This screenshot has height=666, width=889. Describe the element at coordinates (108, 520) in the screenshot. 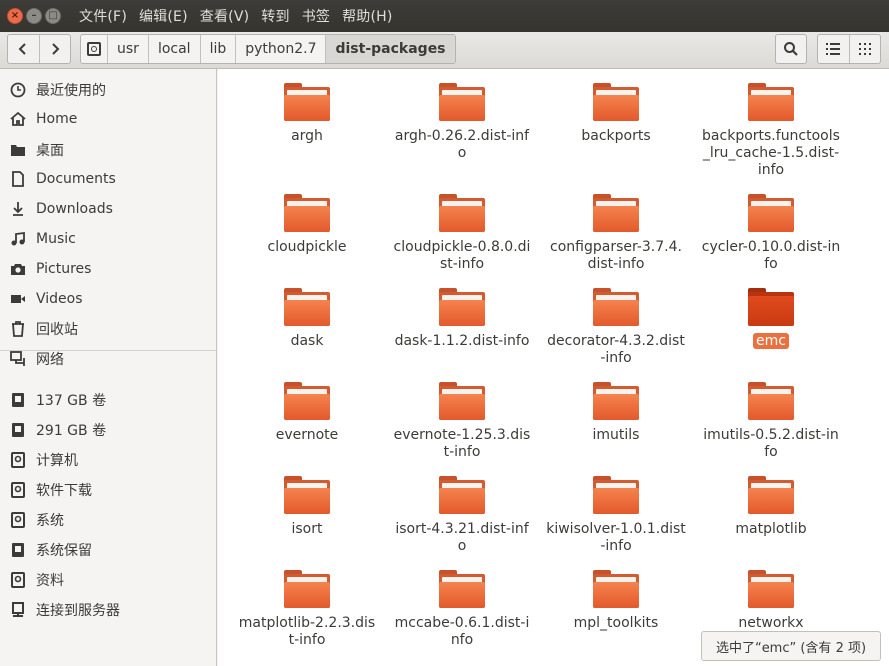

I see `sidebar-item-system: 系统` at that location.